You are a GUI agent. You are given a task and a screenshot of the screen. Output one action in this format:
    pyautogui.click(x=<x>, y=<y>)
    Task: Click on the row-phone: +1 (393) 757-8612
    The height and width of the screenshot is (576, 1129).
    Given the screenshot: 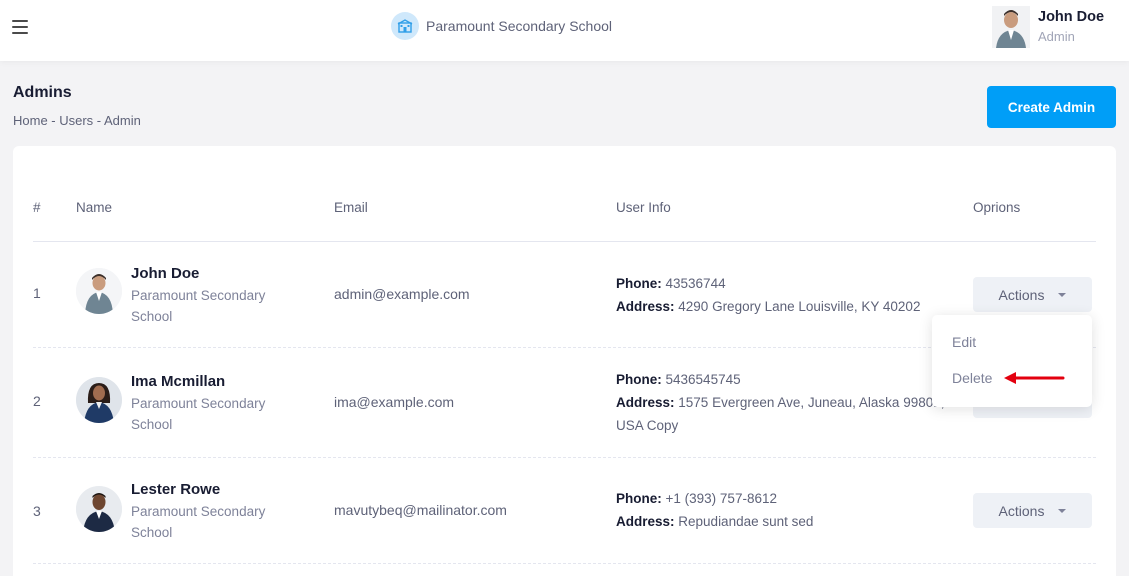 What is the action you would take?
    pyautogui.click(x=721, y=498)
    